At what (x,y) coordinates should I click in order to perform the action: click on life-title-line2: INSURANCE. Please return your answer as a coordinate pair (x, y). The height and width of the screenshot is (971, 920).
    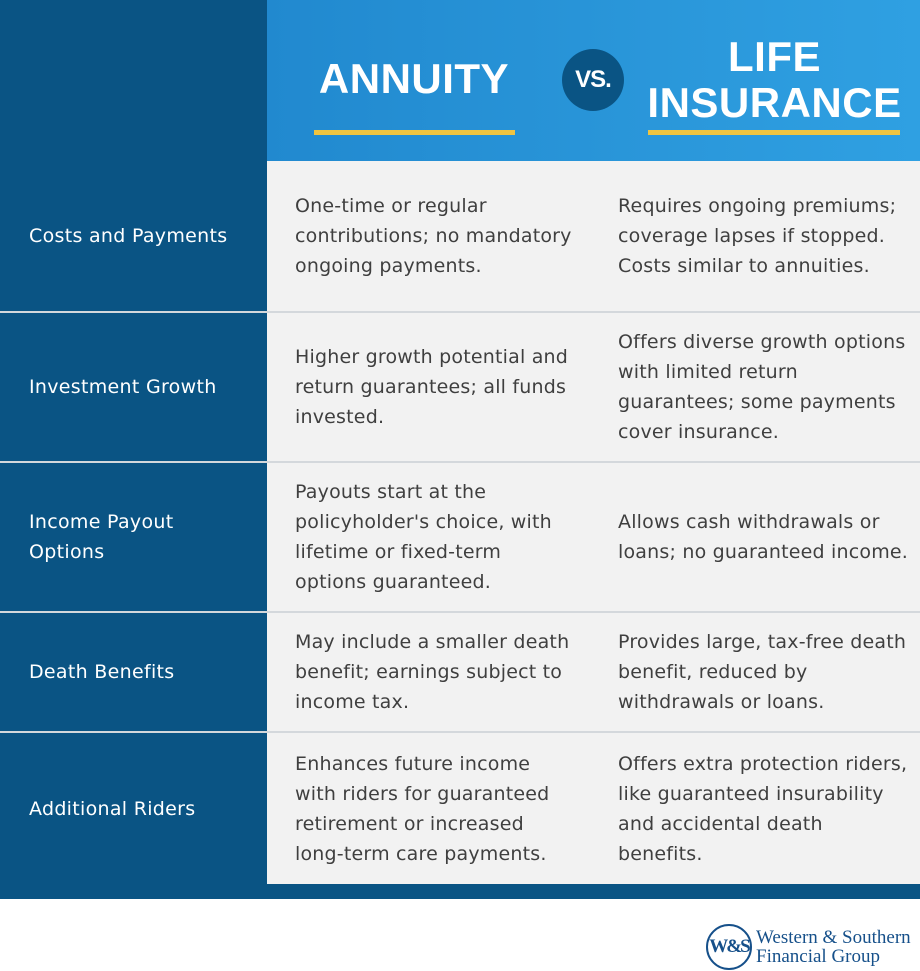
    Looking at the image, I should click on (774, 102).